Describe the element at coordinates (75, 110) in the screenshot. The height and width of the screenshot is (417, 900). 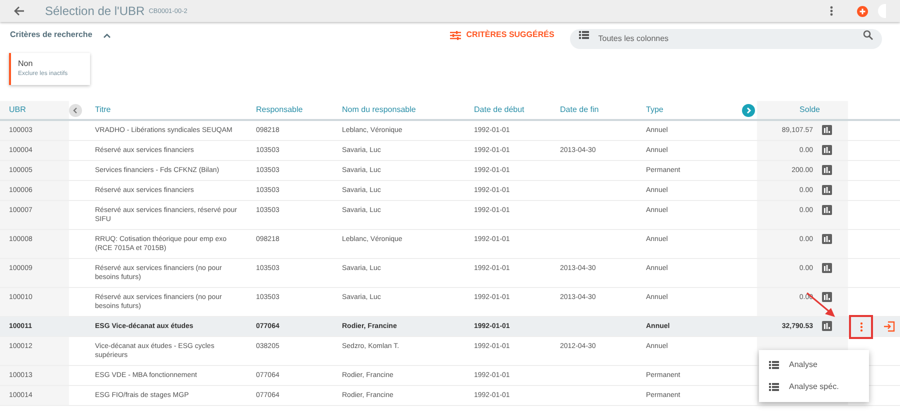
I see `scroll-left-icon` at that location.